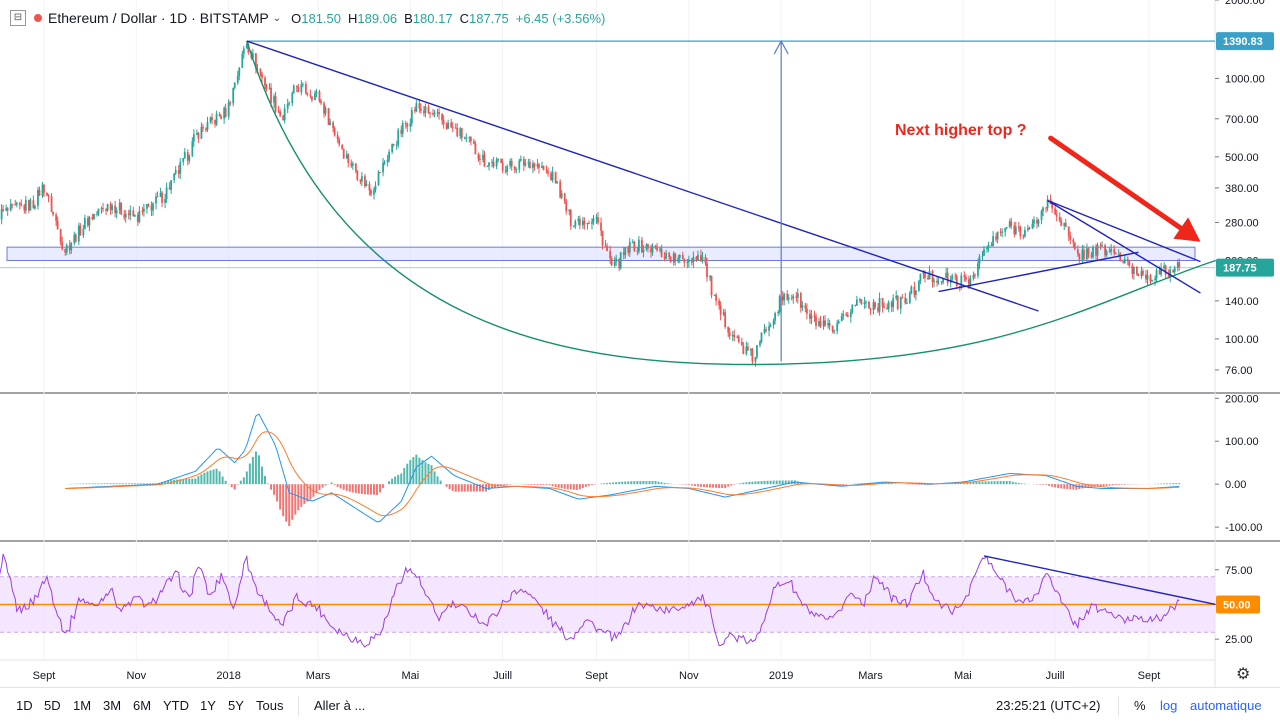 This screenshot has width=1280, height=726. Describe the element at coordinates (176, 705) in the screenshot. I see `timeframe-ytd-button: YTD` at that location.